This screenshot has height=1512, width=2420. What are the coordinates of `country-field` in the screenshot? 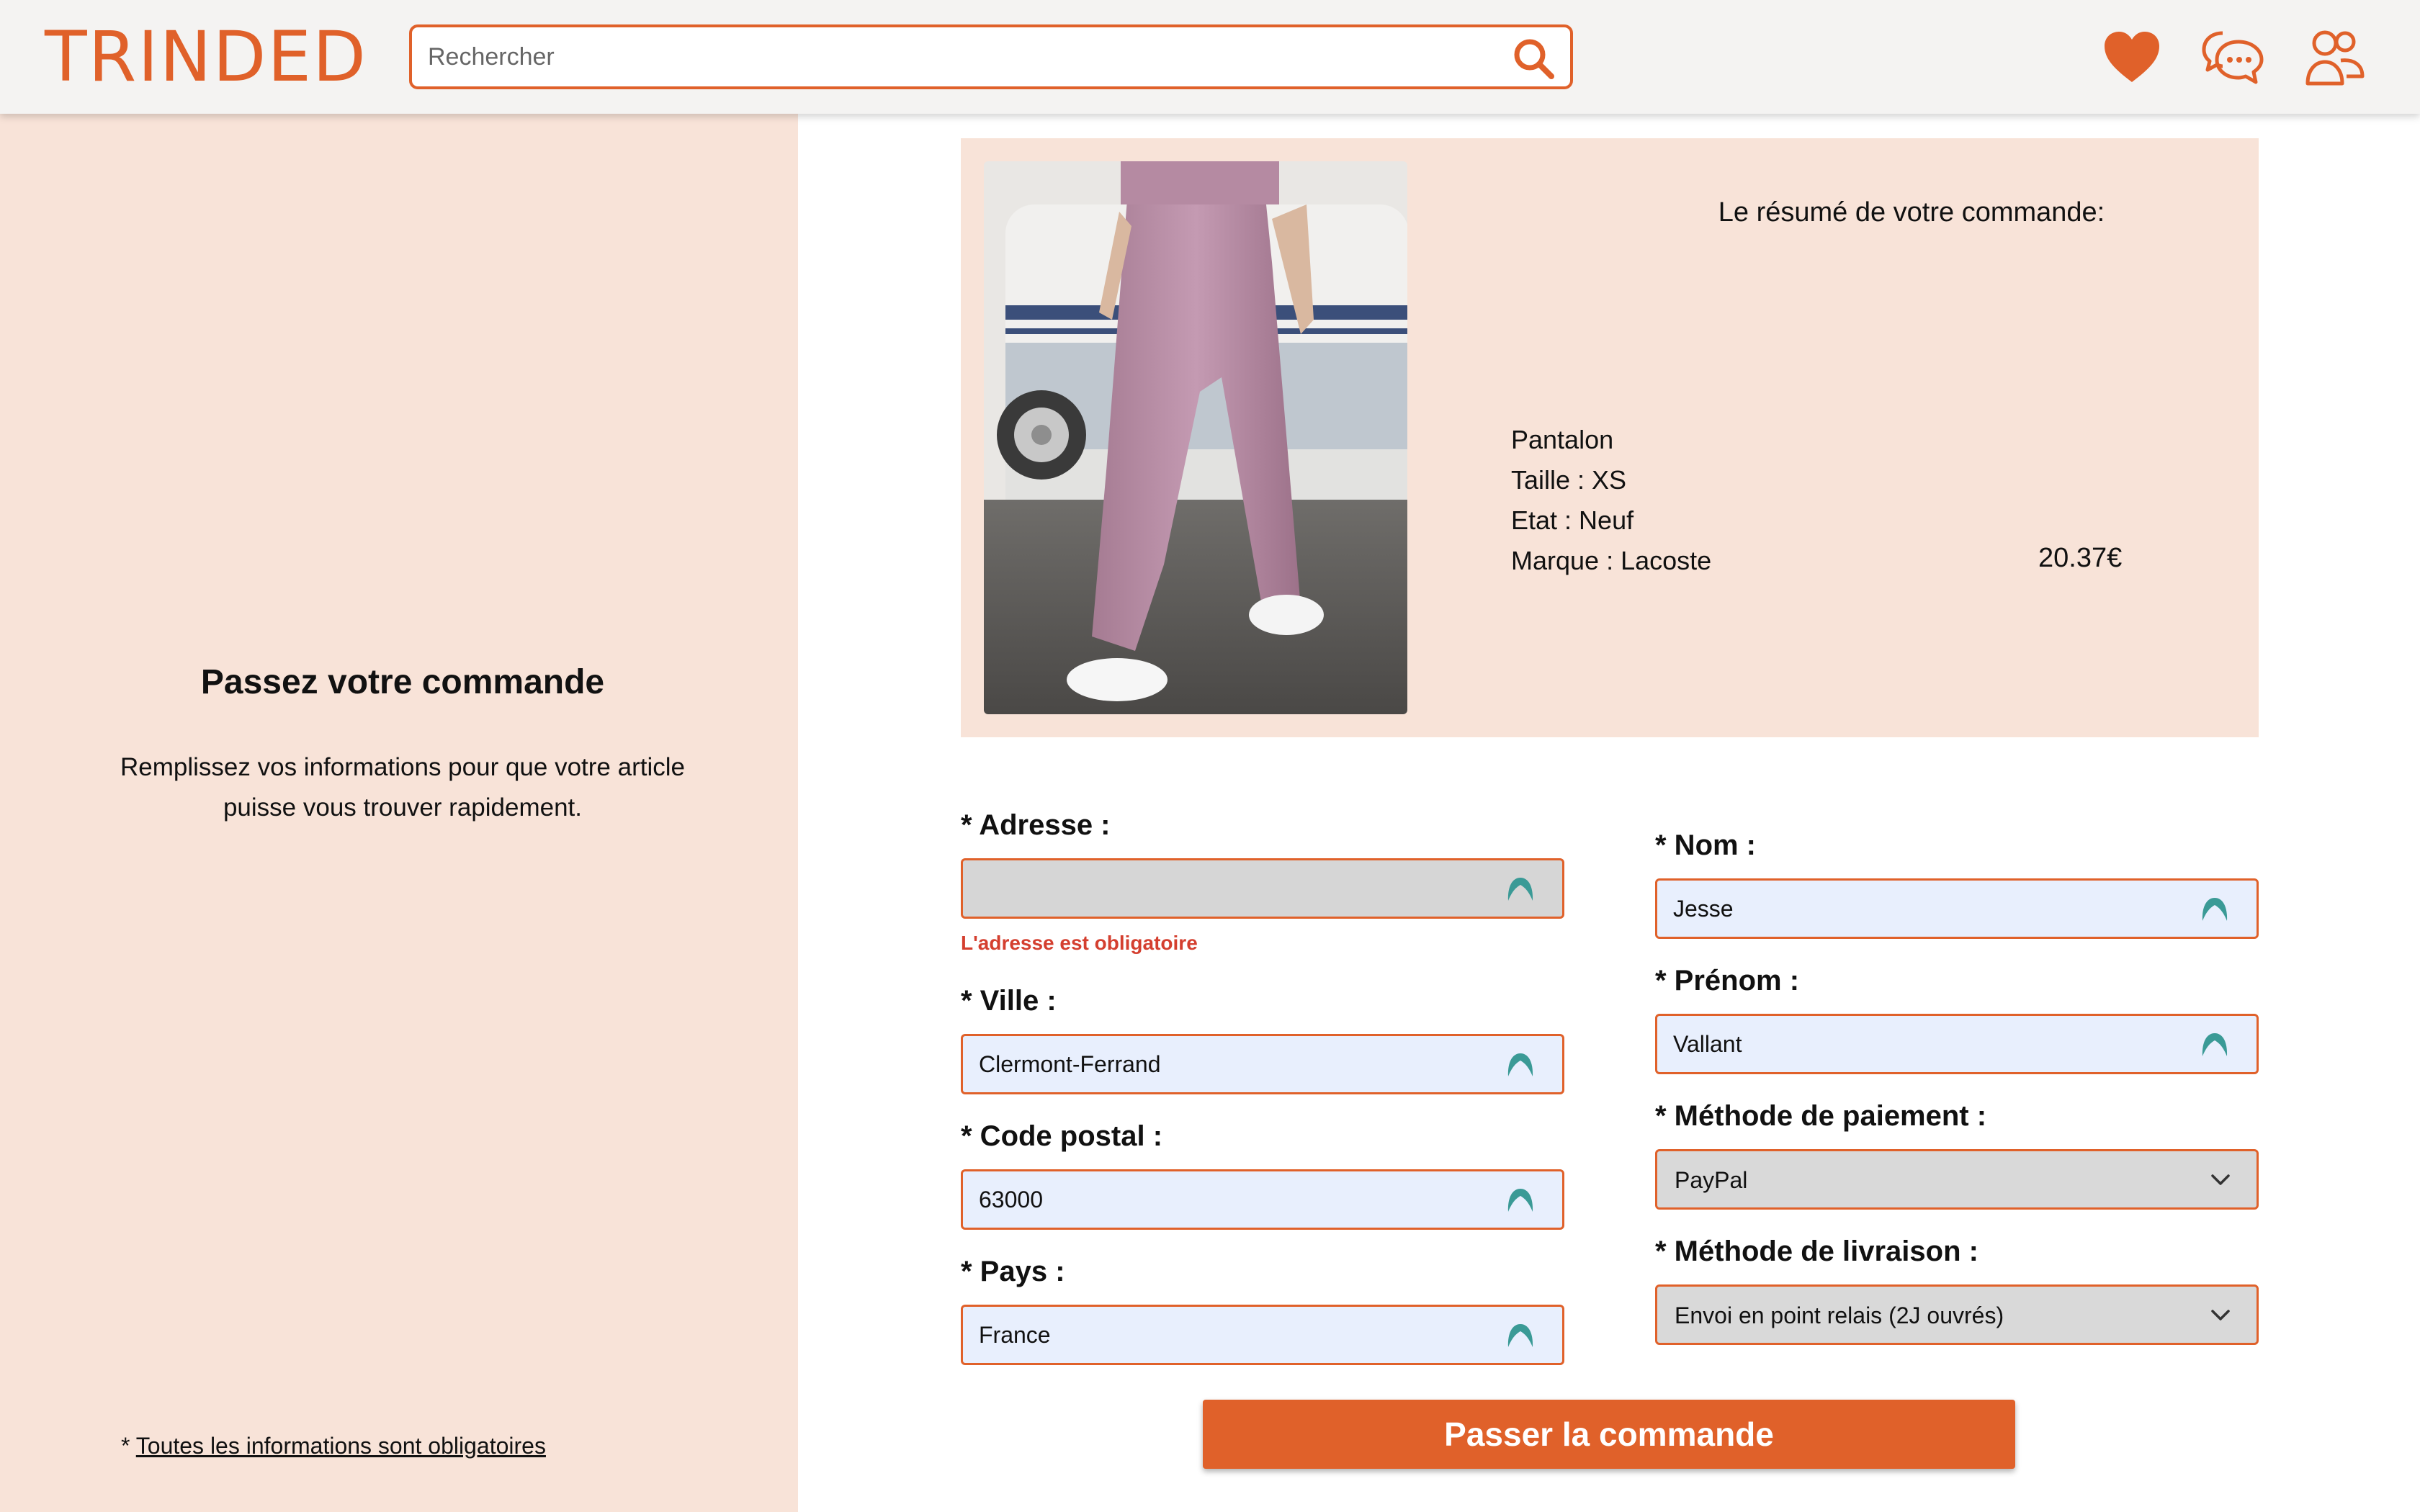 It's located at (1262, 1335).